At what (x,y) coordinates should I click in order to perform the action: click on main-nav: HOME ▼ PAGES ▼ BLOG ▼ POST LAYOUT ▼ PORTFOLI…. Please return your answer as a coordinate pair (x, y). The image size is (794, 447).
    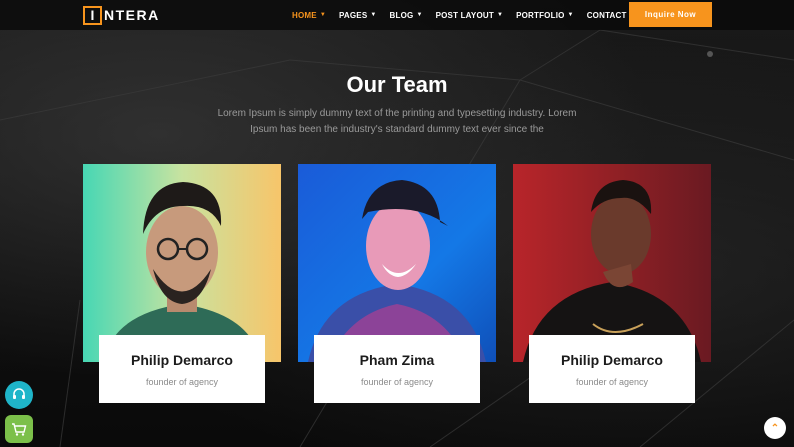
    Looking at the image, I should click on (477, 15).